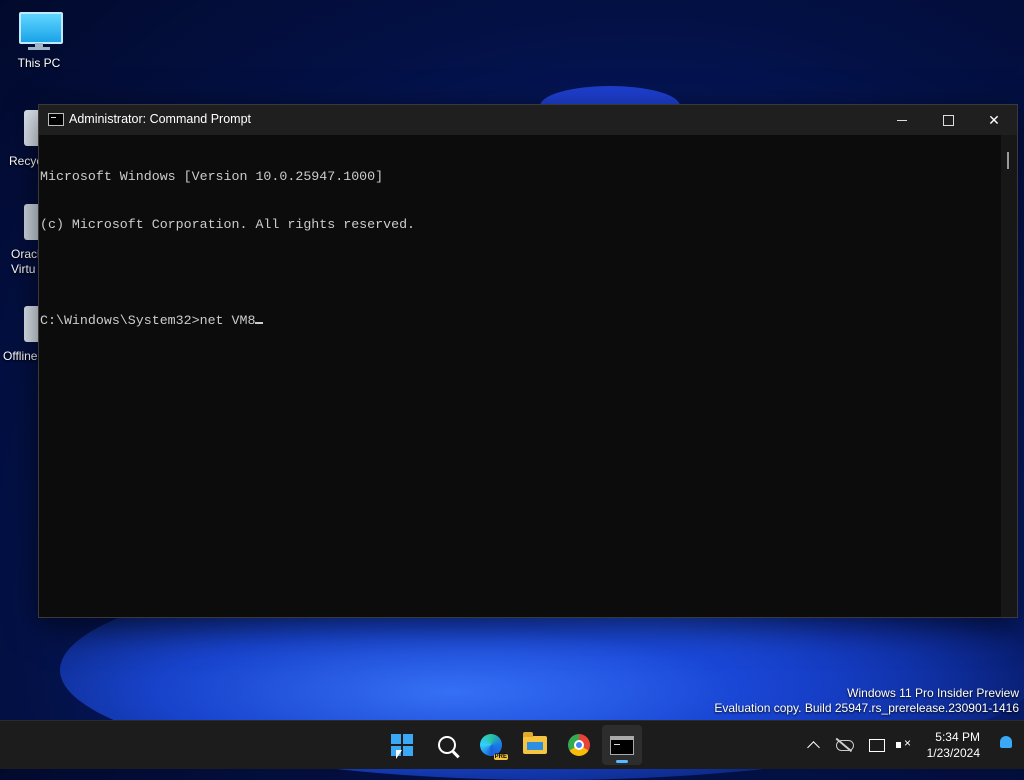 This screenshot has width=1024, height=780. I want to click on window-title: Administrator: Command Prompt, so click(160, 119).